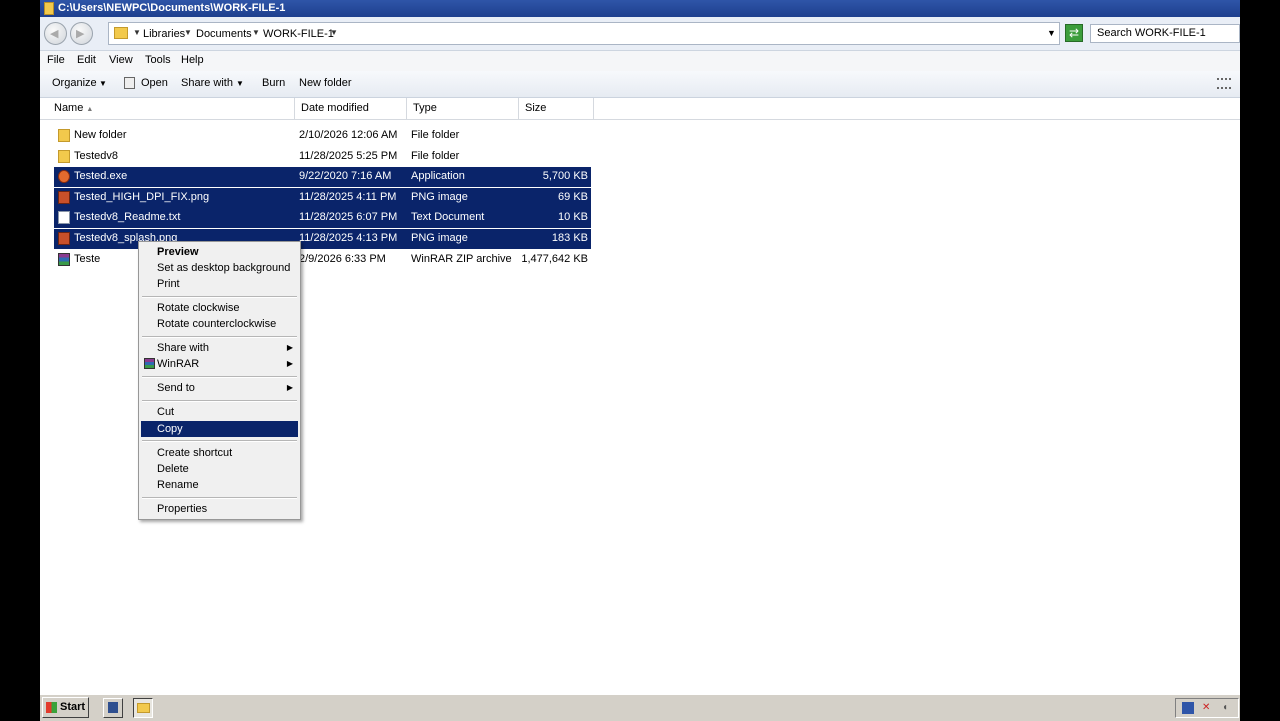  What do you see at coordinates (556, 108) in the screenshot?
I see `column-size: Size` at bounding box center [556, 108].